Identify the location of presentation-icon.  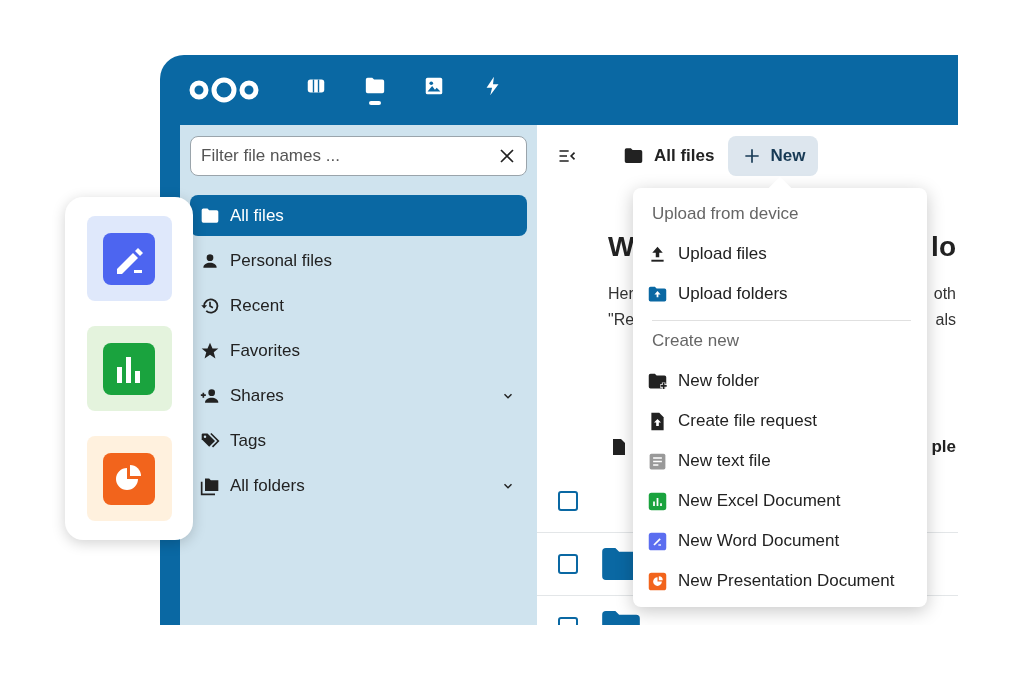
(657, 581).